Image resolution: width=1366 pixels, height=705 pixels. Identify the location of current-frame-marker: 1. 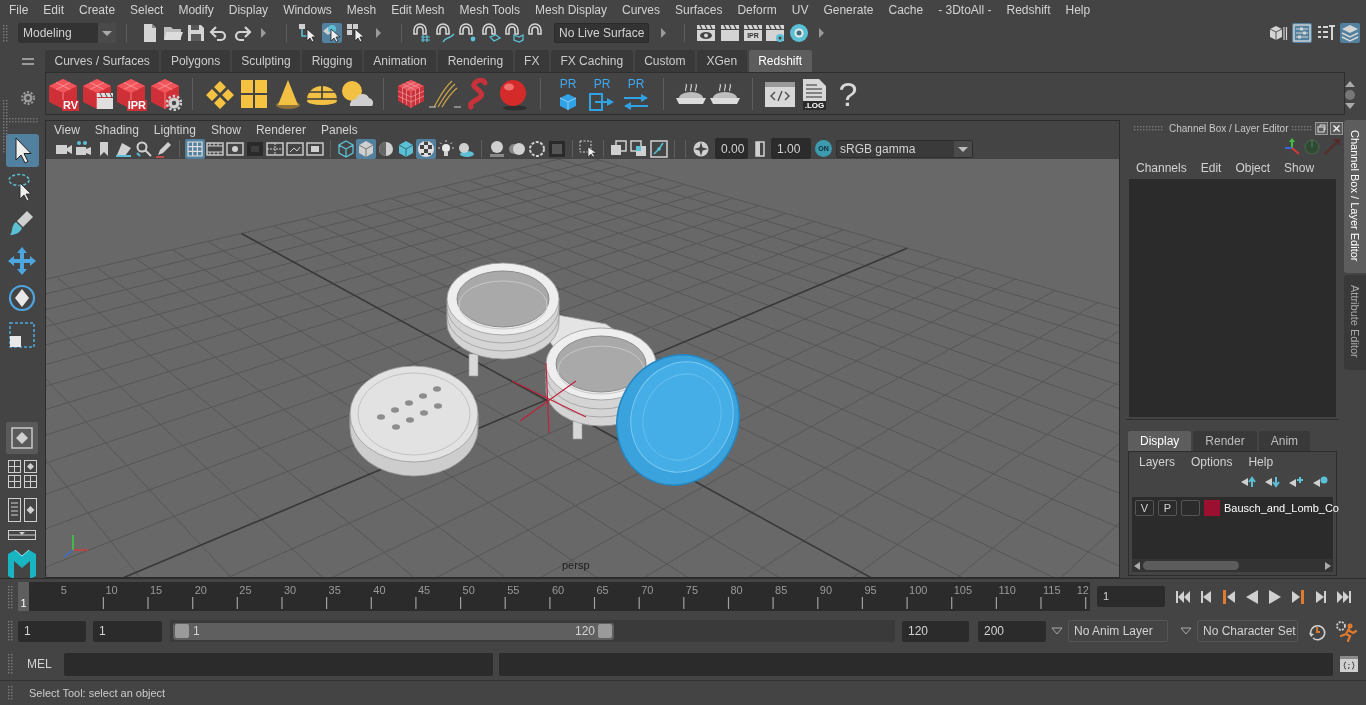
(23, 596).